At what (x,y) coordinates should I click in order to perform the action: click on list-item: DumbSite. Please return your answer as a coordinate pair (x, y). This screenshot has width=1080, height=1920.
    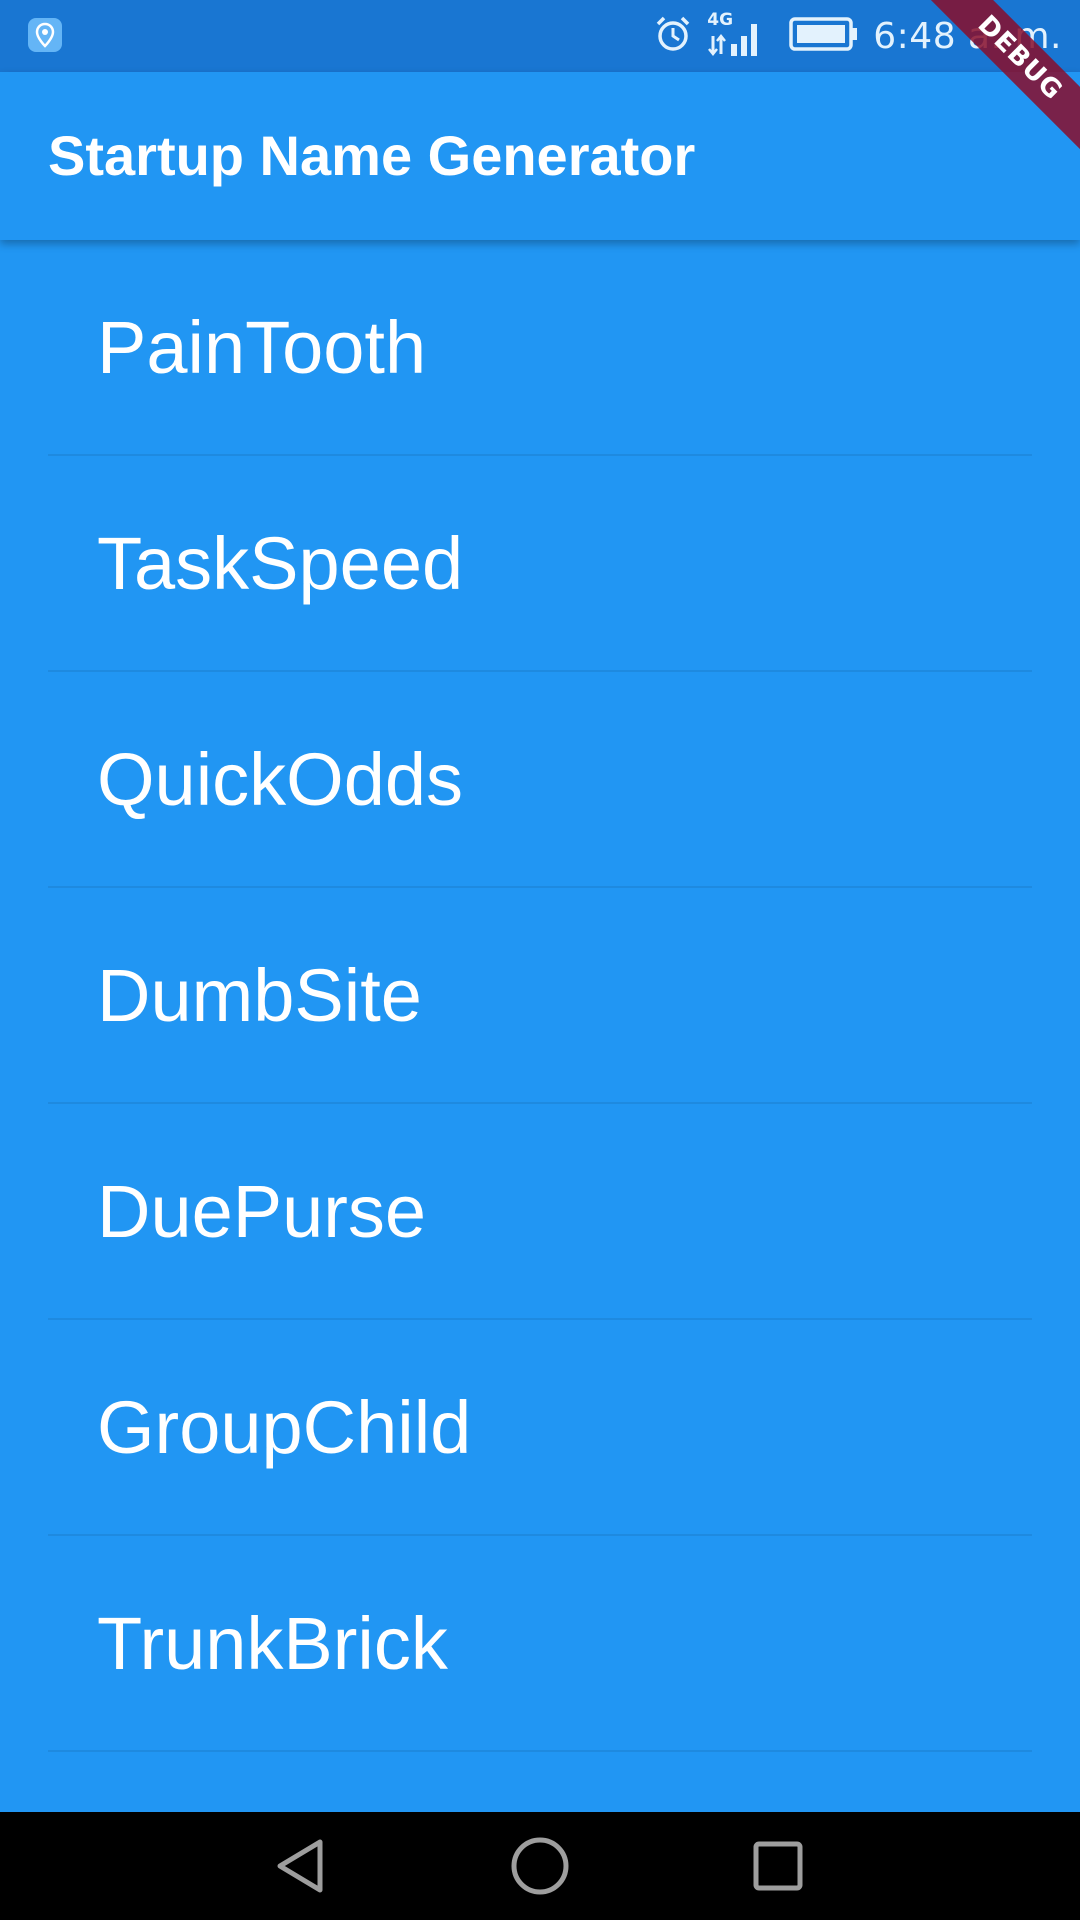
    Looking at the image, I should click on (540, 996).